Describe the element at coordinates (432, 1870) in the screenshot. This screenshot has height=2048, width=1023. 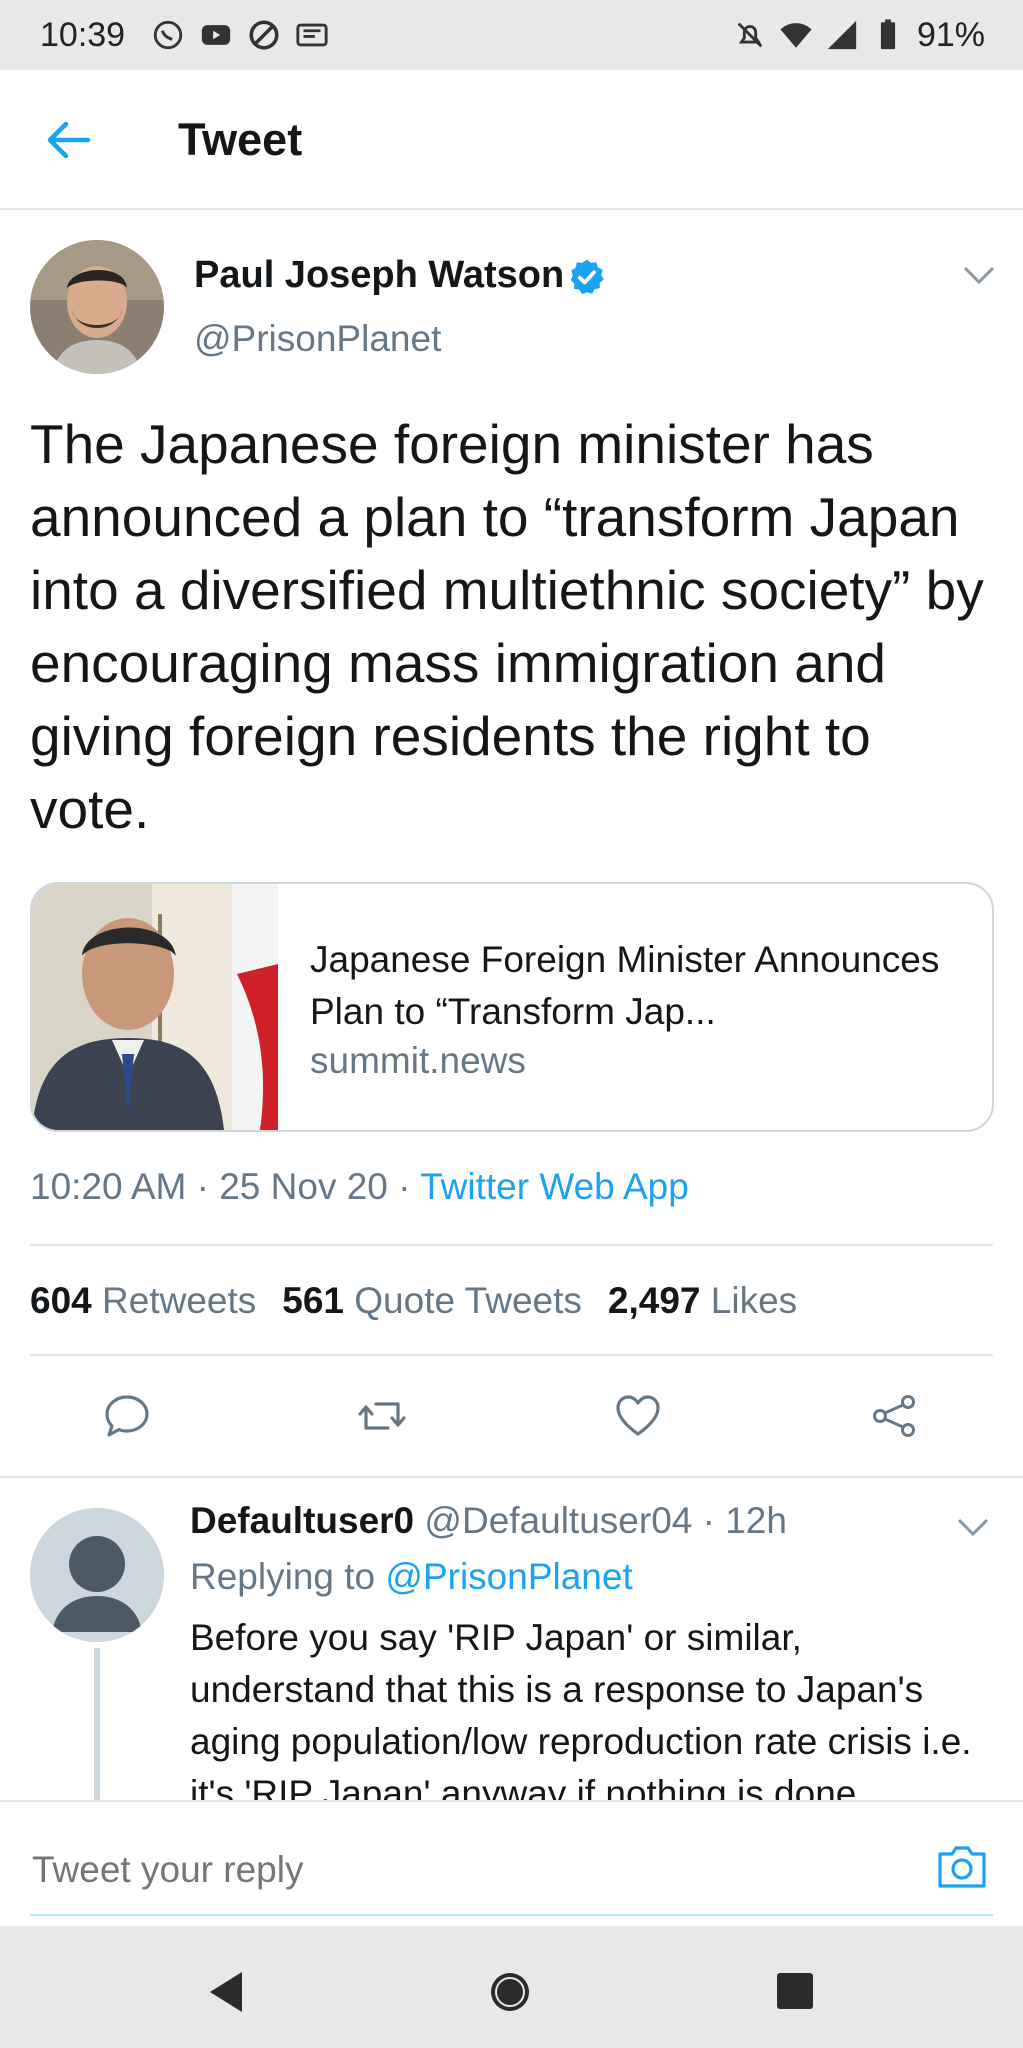
I see `reply-input` at that location.